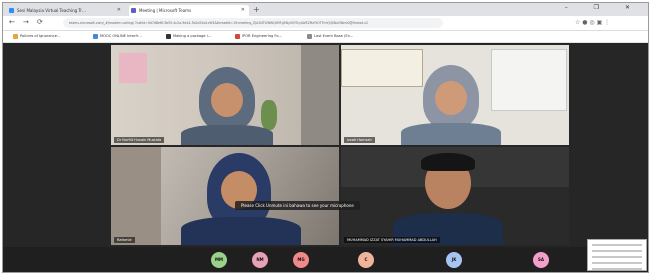  What do you see at coordinates (260, 260) in the screenshot?
I see `participant-avatar: NM` at bounding box center [260, 260].